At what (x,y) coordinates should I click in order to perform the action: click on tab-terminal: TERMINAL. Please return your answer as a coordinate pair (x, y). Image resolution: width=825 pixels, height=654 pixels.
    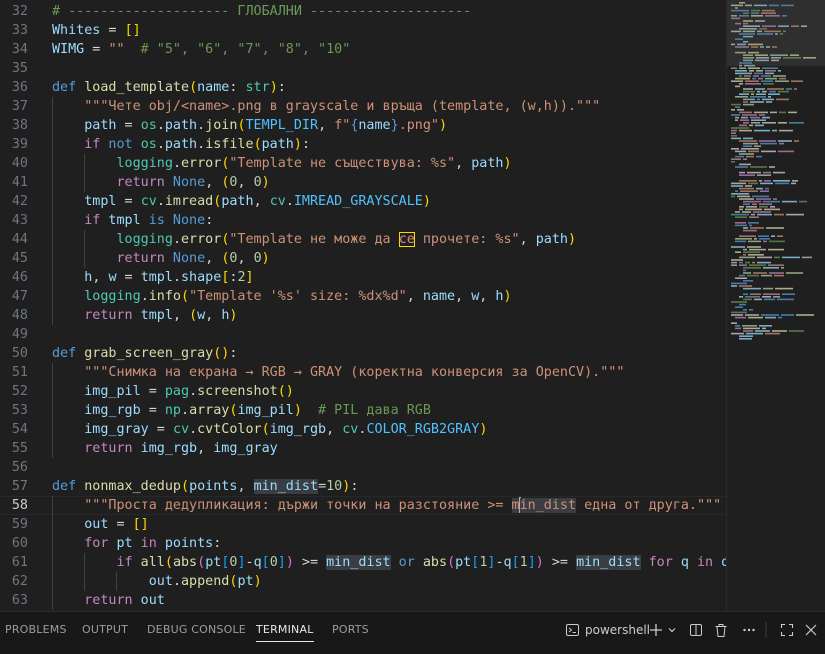
    Looking at the image, I should click on (285, 633).